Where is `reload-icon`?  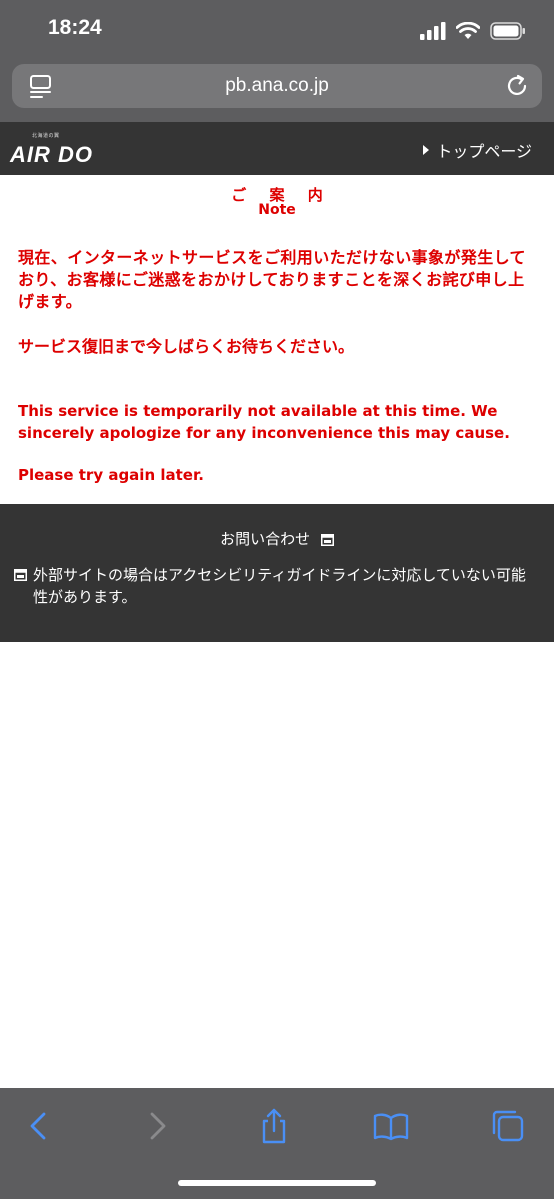
reload-icon is located at coordinates (517, 86).